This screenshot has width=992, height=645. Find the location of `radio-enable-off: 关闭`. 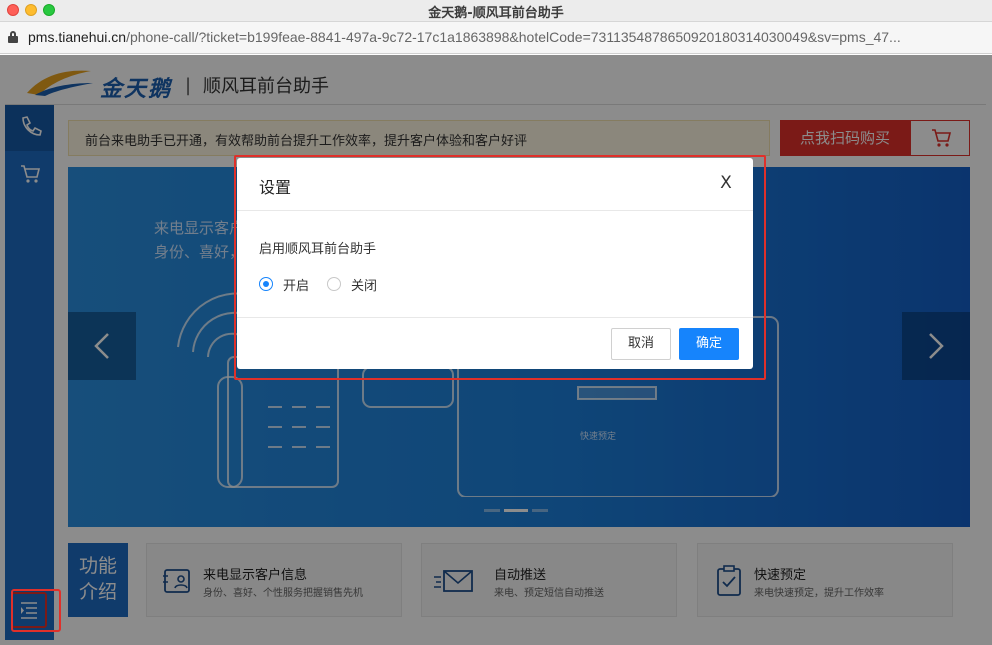

radio-enable-off: 关闭 is located at coordinates (362, 284).